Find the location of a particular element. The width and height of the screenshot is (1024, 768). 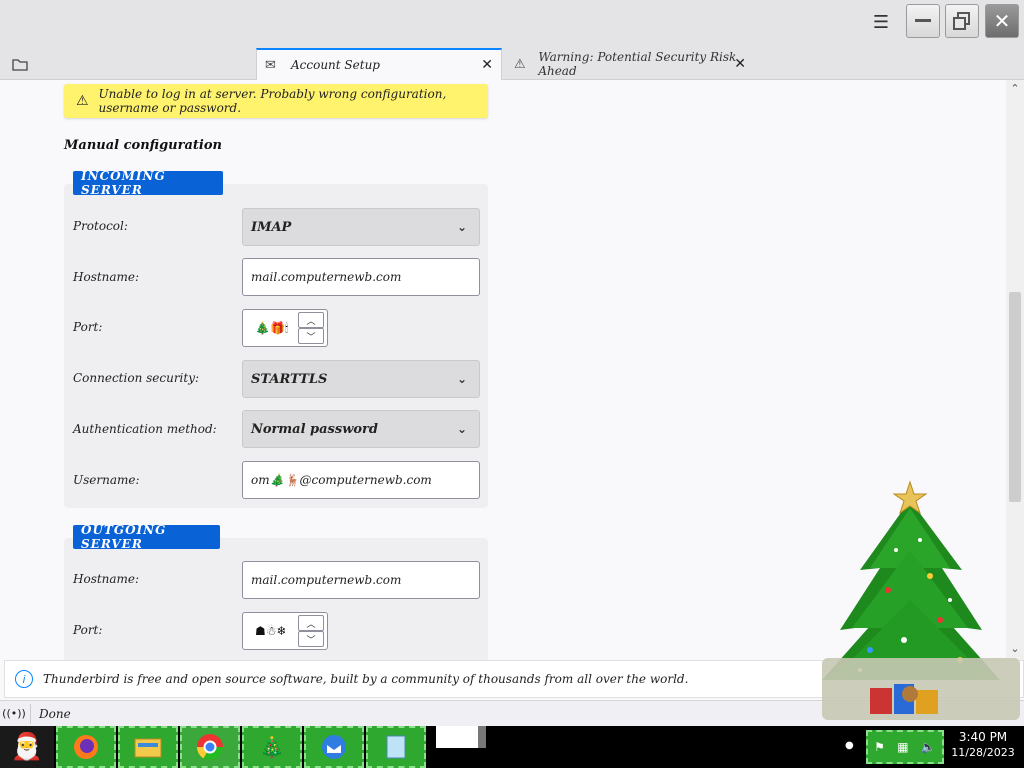

online-status-icon: ((•)) is located at coordinates (14, 713).